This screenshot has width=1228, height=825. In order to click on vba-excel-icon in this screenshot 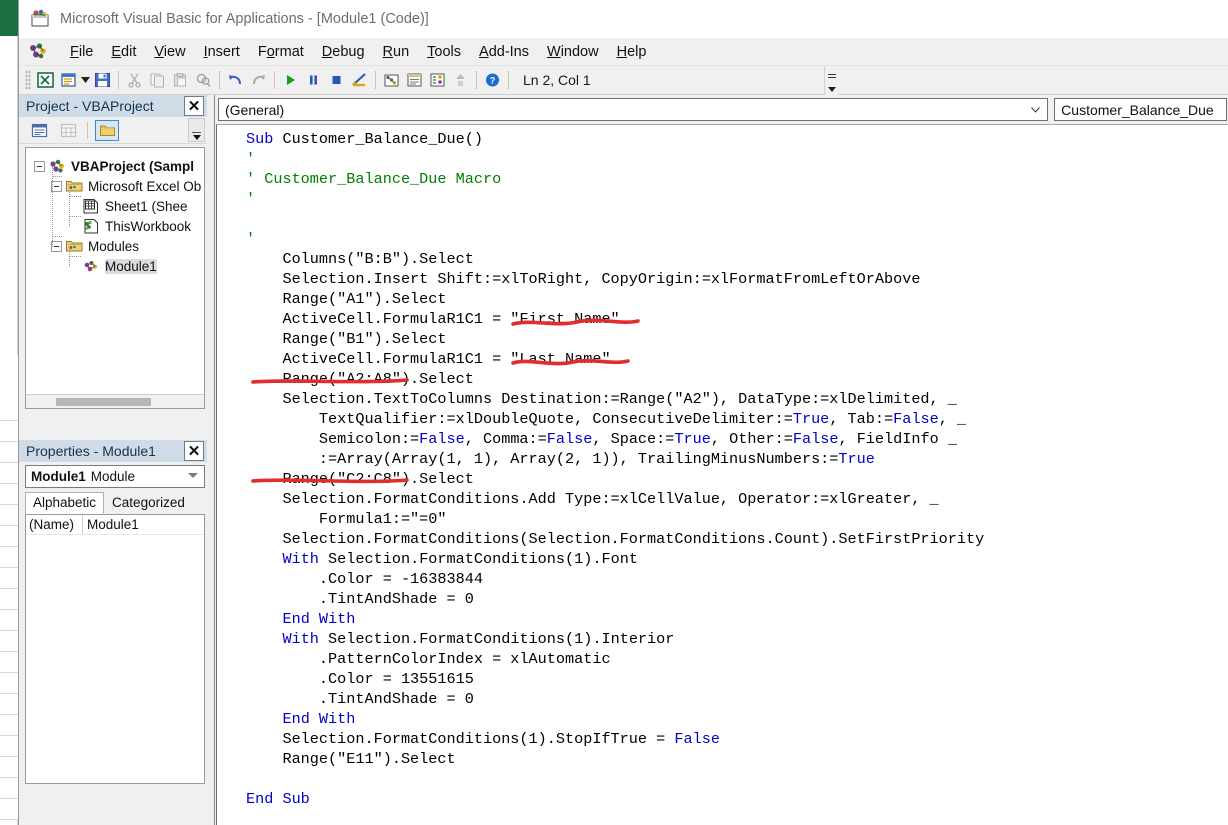, I will do `click(40, 19)`.